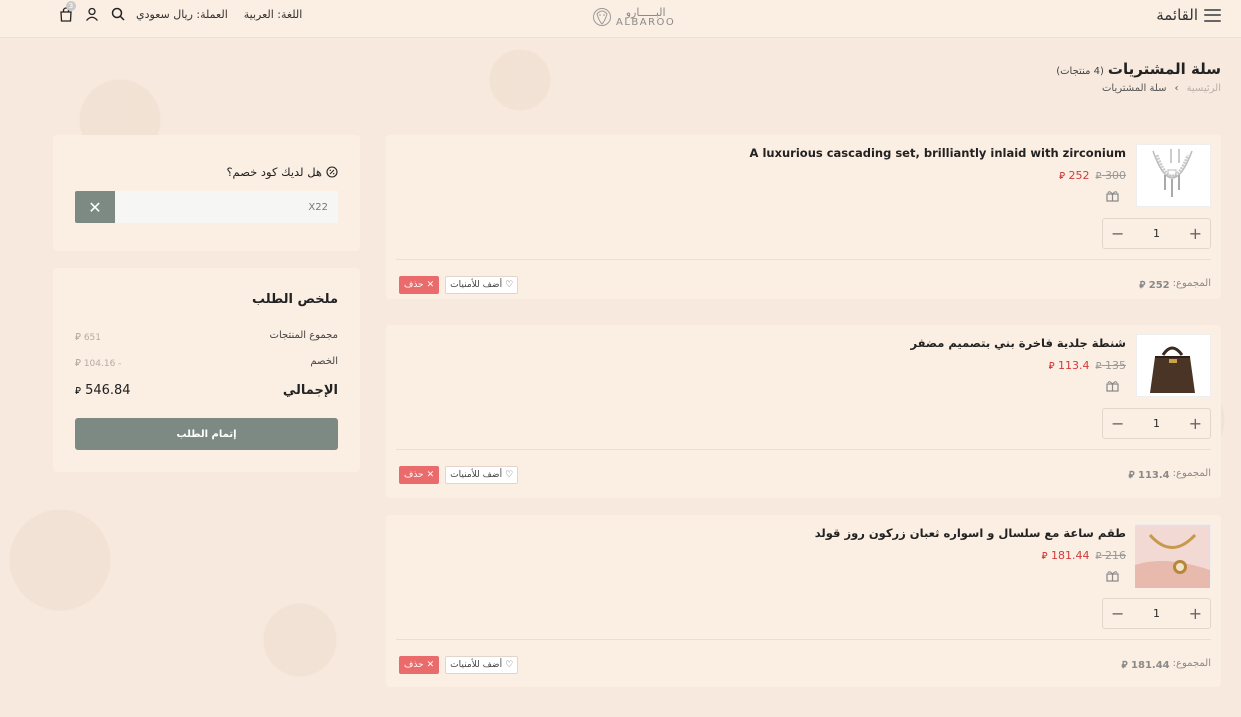  Describe the element at coordinates (206, 434) in the screenshot. I see `checkout-button: إتمام الطلب` at that location.